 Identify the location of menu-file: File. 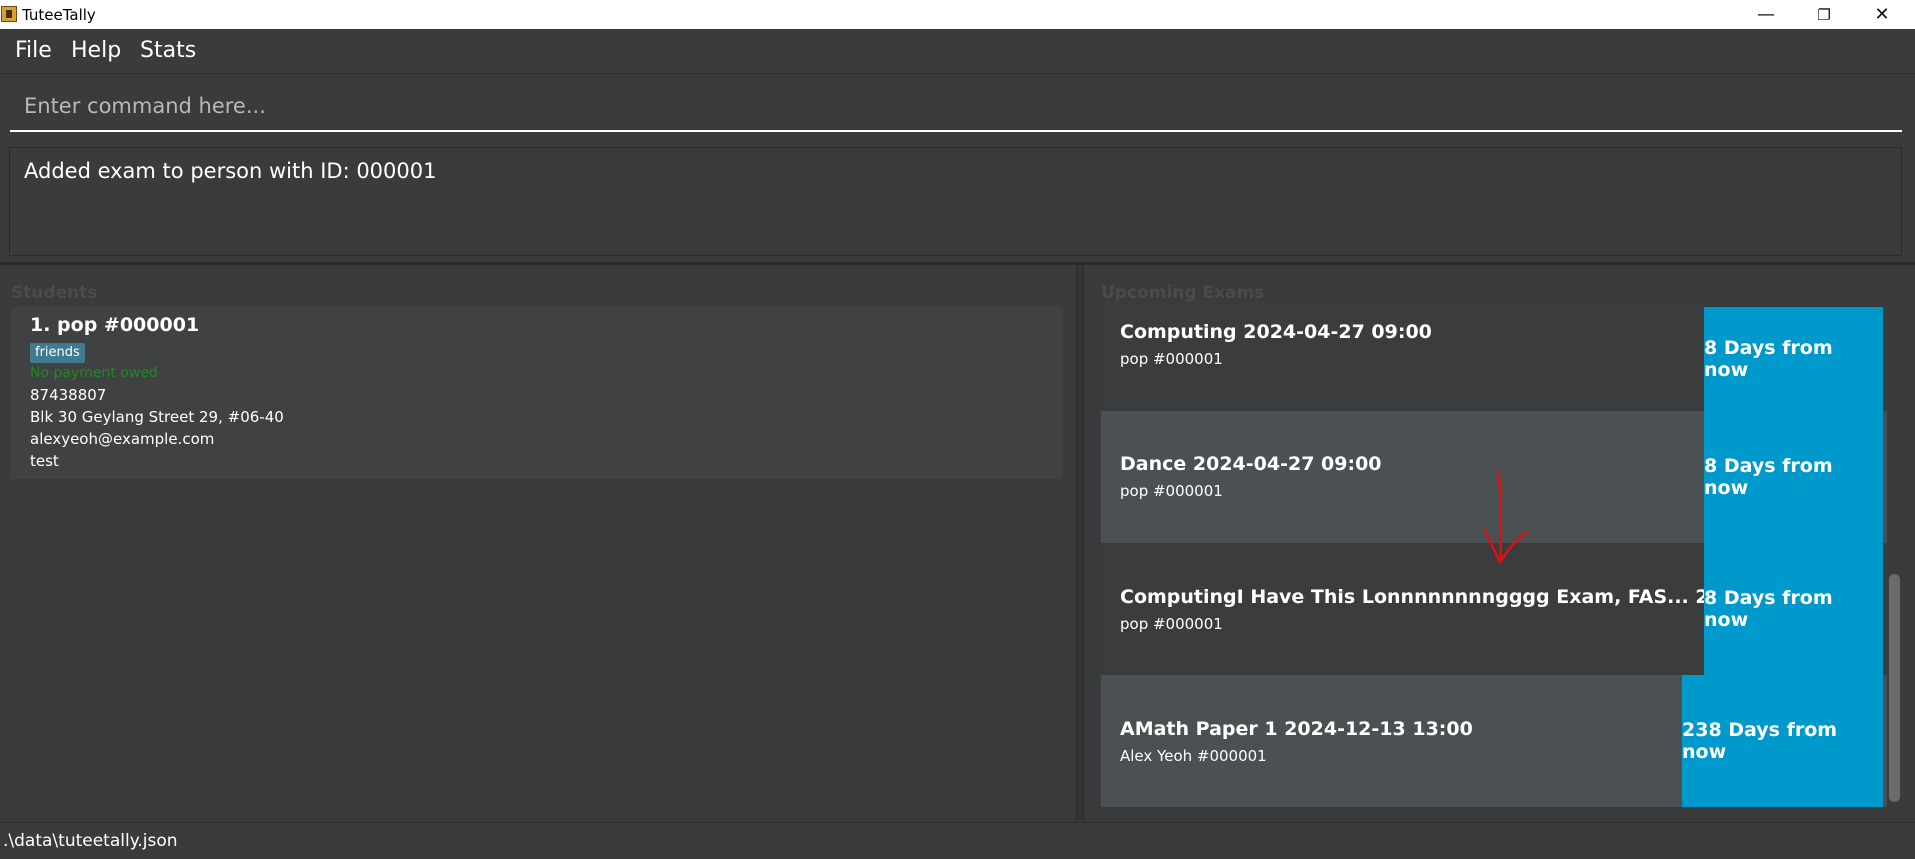
(33, 50).